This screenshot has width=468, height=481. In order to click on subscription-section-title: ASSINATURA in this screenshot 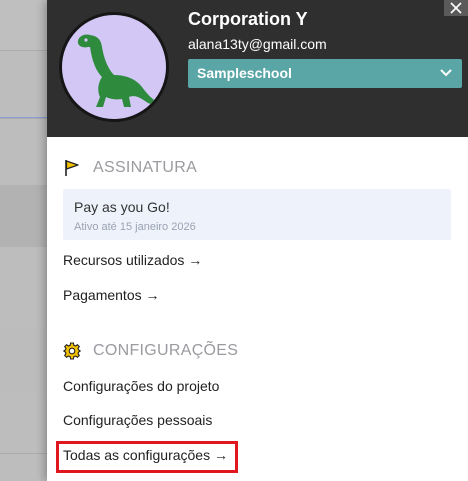, I will do `click(130, 168)`.